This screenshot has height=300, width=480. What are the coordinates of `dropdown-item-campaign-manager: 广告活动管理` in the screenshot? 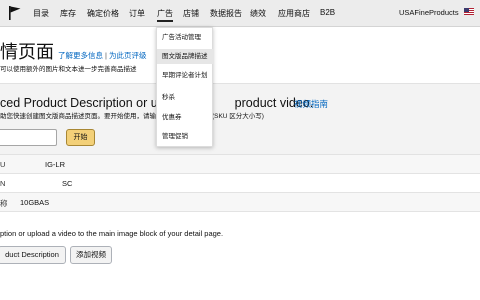 It's located at (185, 37).